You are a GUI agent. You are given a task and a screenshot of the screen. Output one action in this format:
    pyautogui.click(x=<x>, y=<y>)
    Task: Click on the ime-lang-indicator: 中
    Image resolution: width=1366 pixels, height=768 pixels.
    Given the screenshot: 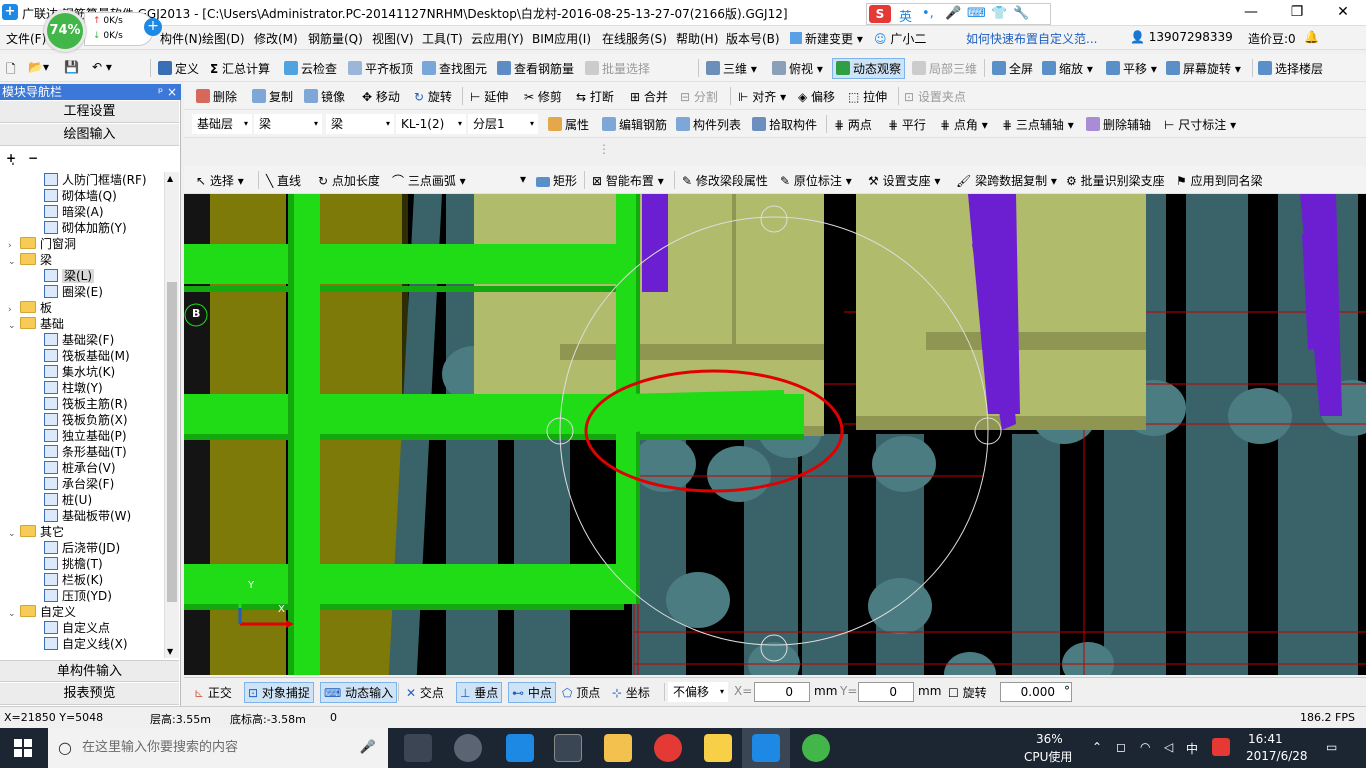 What is the action you would take?
    pyautogui.click(x=1192, y=748)
    